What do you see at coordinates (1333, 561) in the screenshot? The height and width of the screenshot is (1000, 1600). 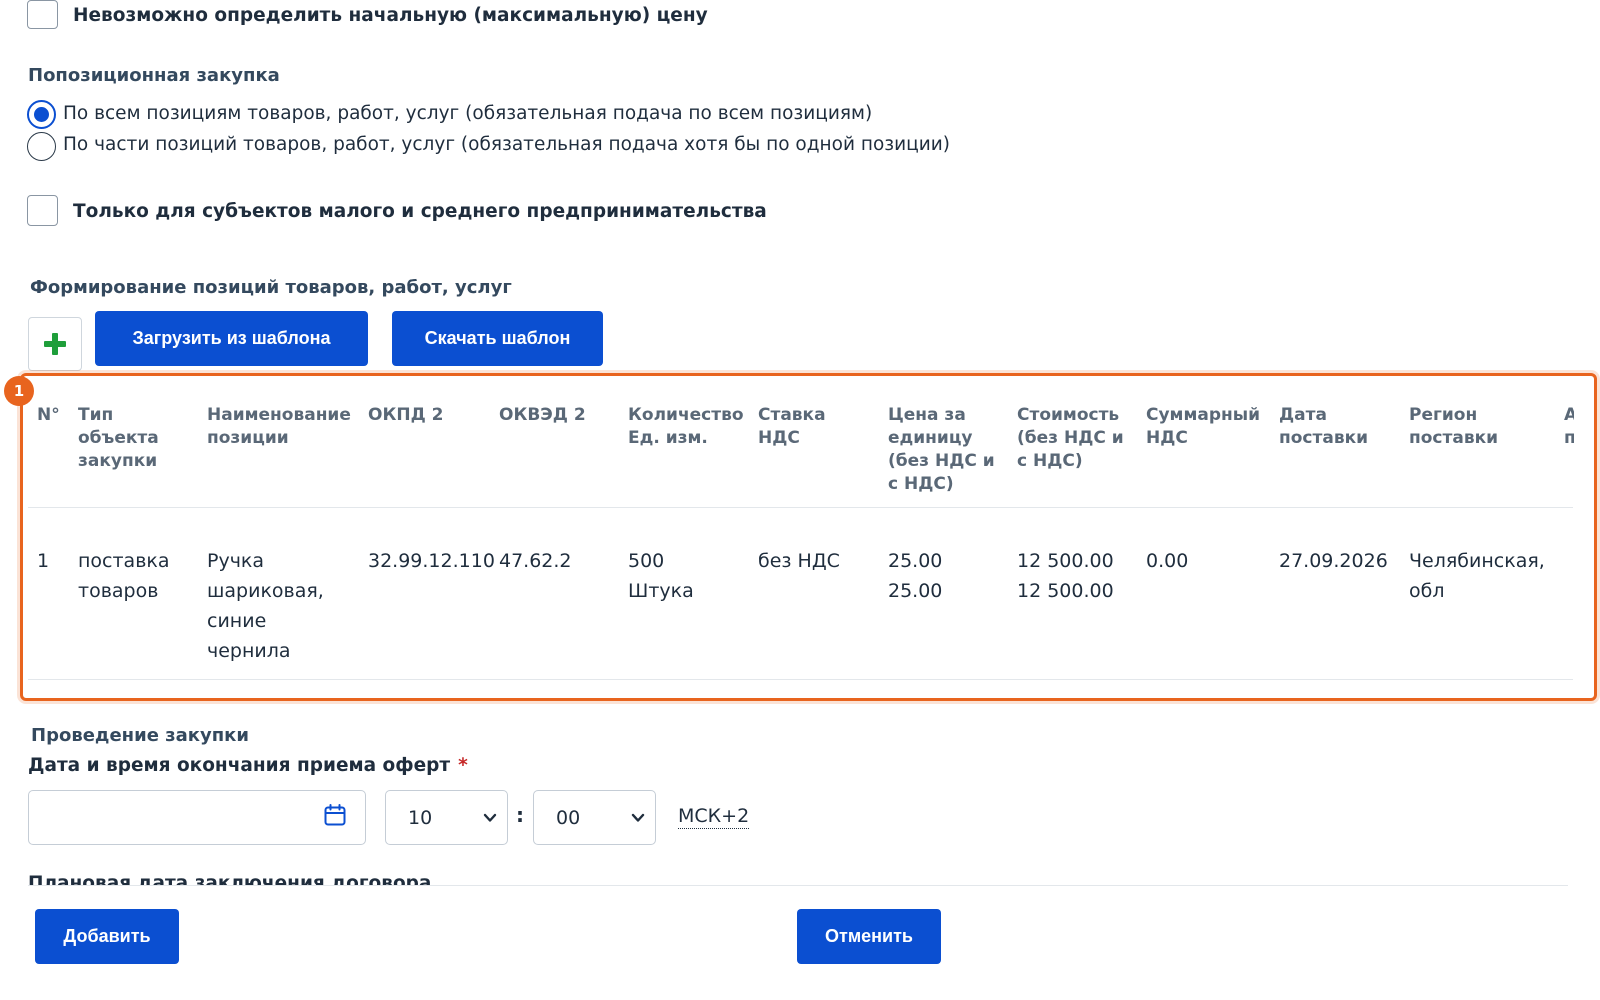 I see `td-delivery-date: 27.09.2026` at bounding box center [1333, 561].